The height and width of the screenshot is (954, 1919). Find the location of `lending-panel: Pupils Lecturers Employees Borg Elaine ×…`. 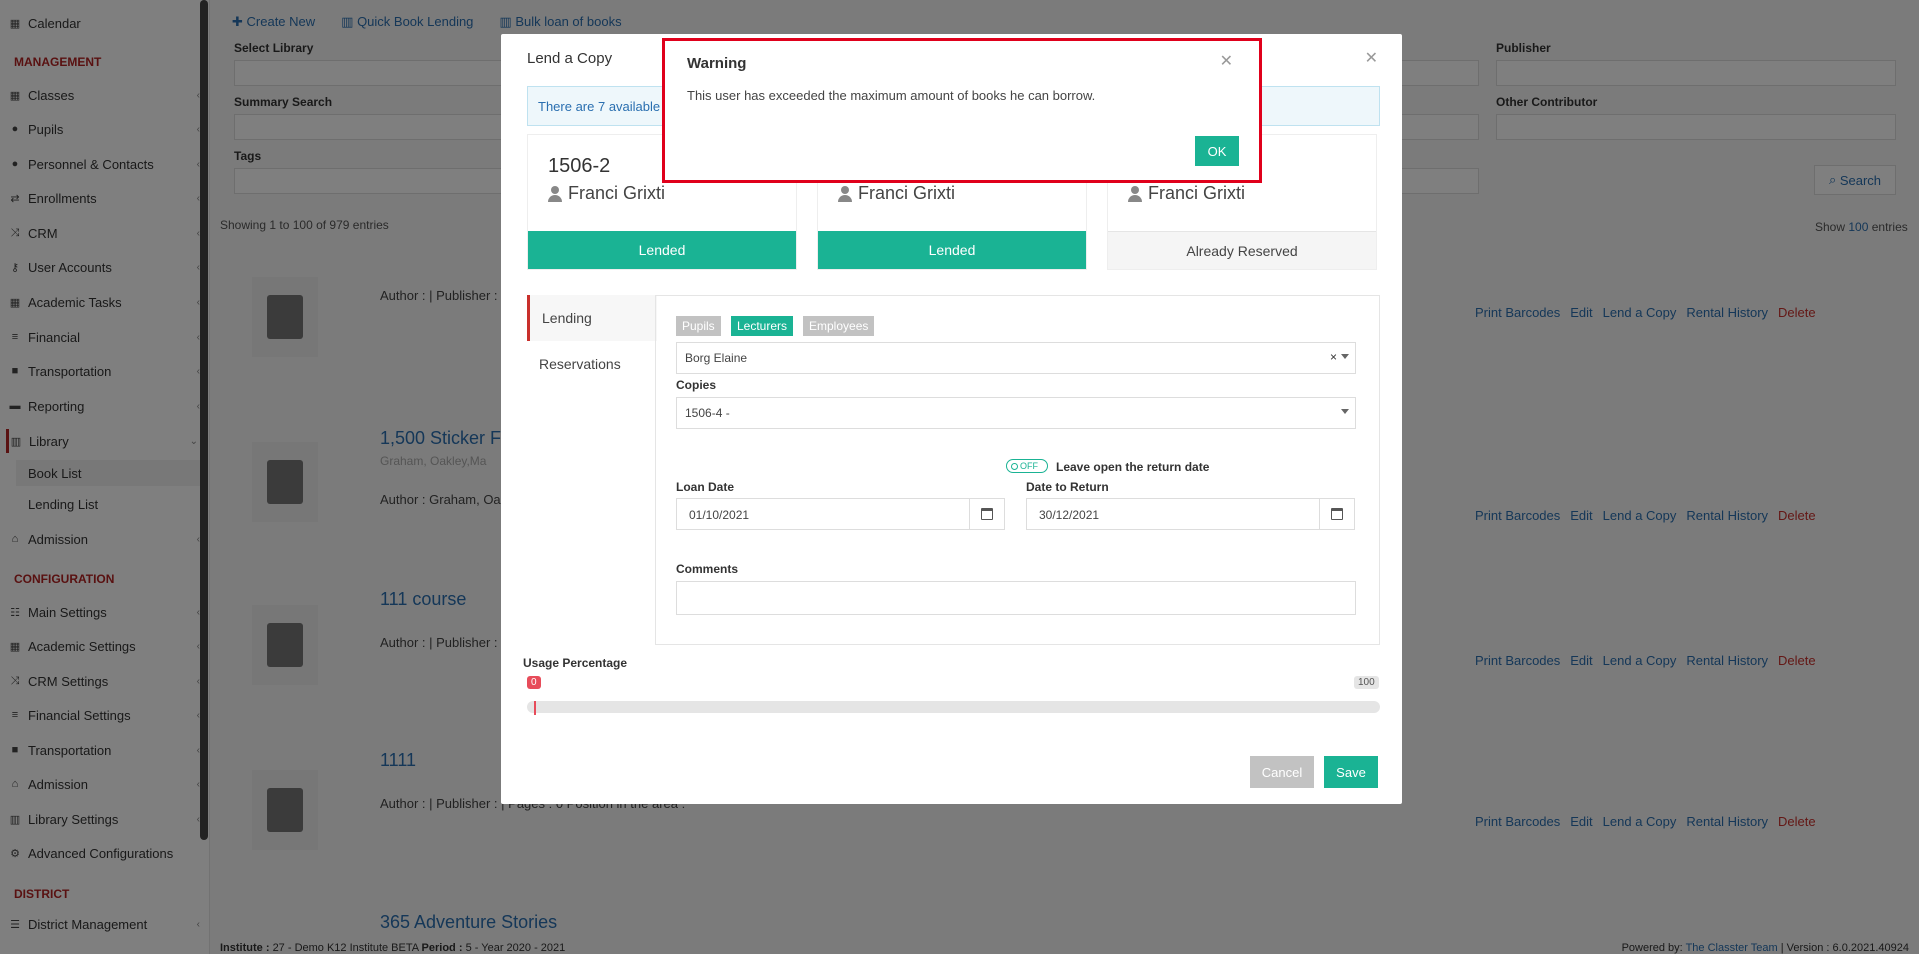

lending-panel: Pupils Lecturers Employees Borg Elaine ×… is located at coordinates (1017, 470).